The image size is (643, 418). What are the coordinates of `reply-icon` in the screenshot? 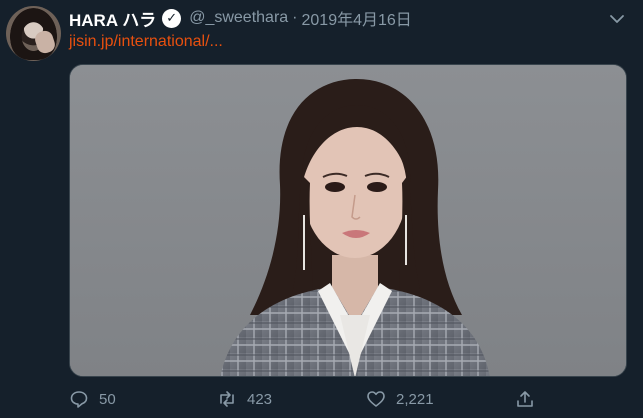 It's located at (79, 399).